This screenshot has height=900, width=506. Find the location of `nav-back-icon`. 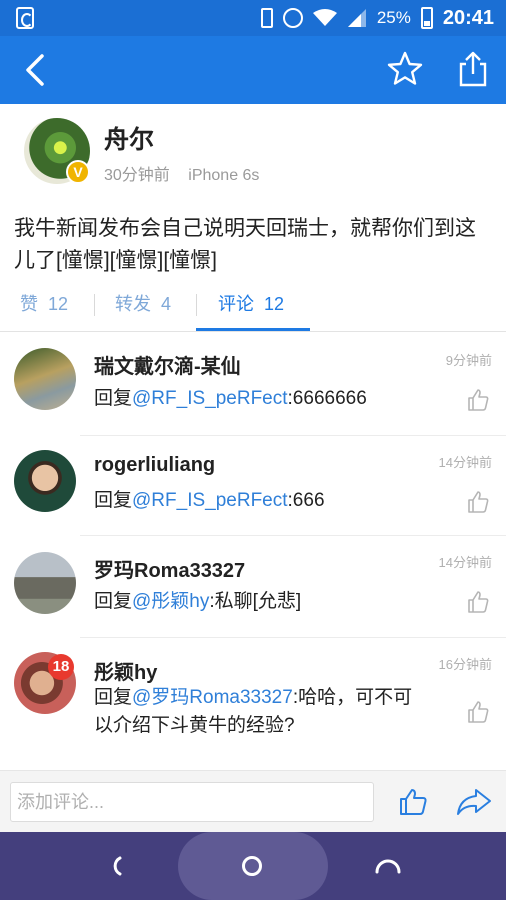

nav-back-icon is located at coordinates (116, 866).